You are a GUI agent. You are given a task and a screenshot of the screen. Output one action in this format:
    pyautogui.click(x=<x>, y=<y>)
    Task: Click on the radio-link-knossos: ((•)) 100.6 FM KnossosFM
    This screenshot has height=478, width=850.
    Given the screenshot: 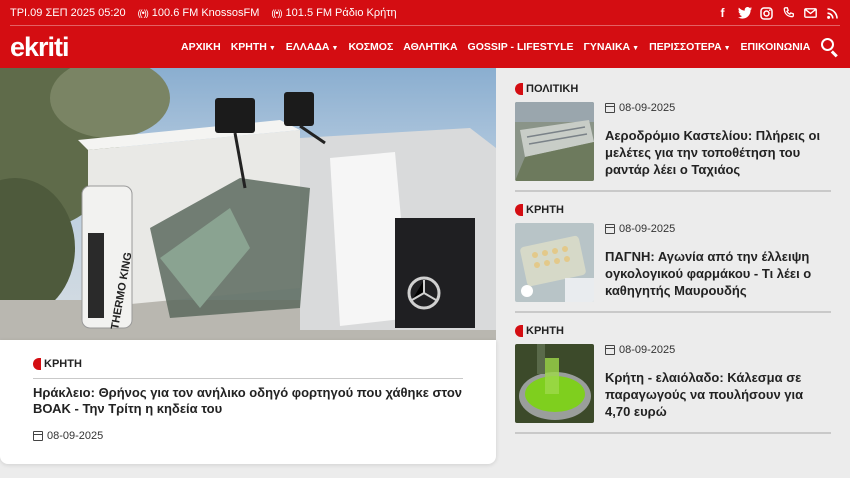 What is the action you would take?
    pyautogui.click(x=199, y=13)
    